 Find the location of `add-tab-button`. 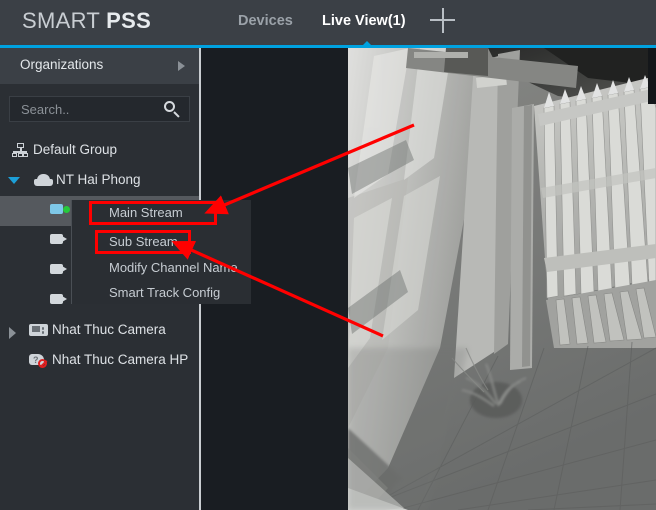

add-tab-button is located at coordinates (443, 20).